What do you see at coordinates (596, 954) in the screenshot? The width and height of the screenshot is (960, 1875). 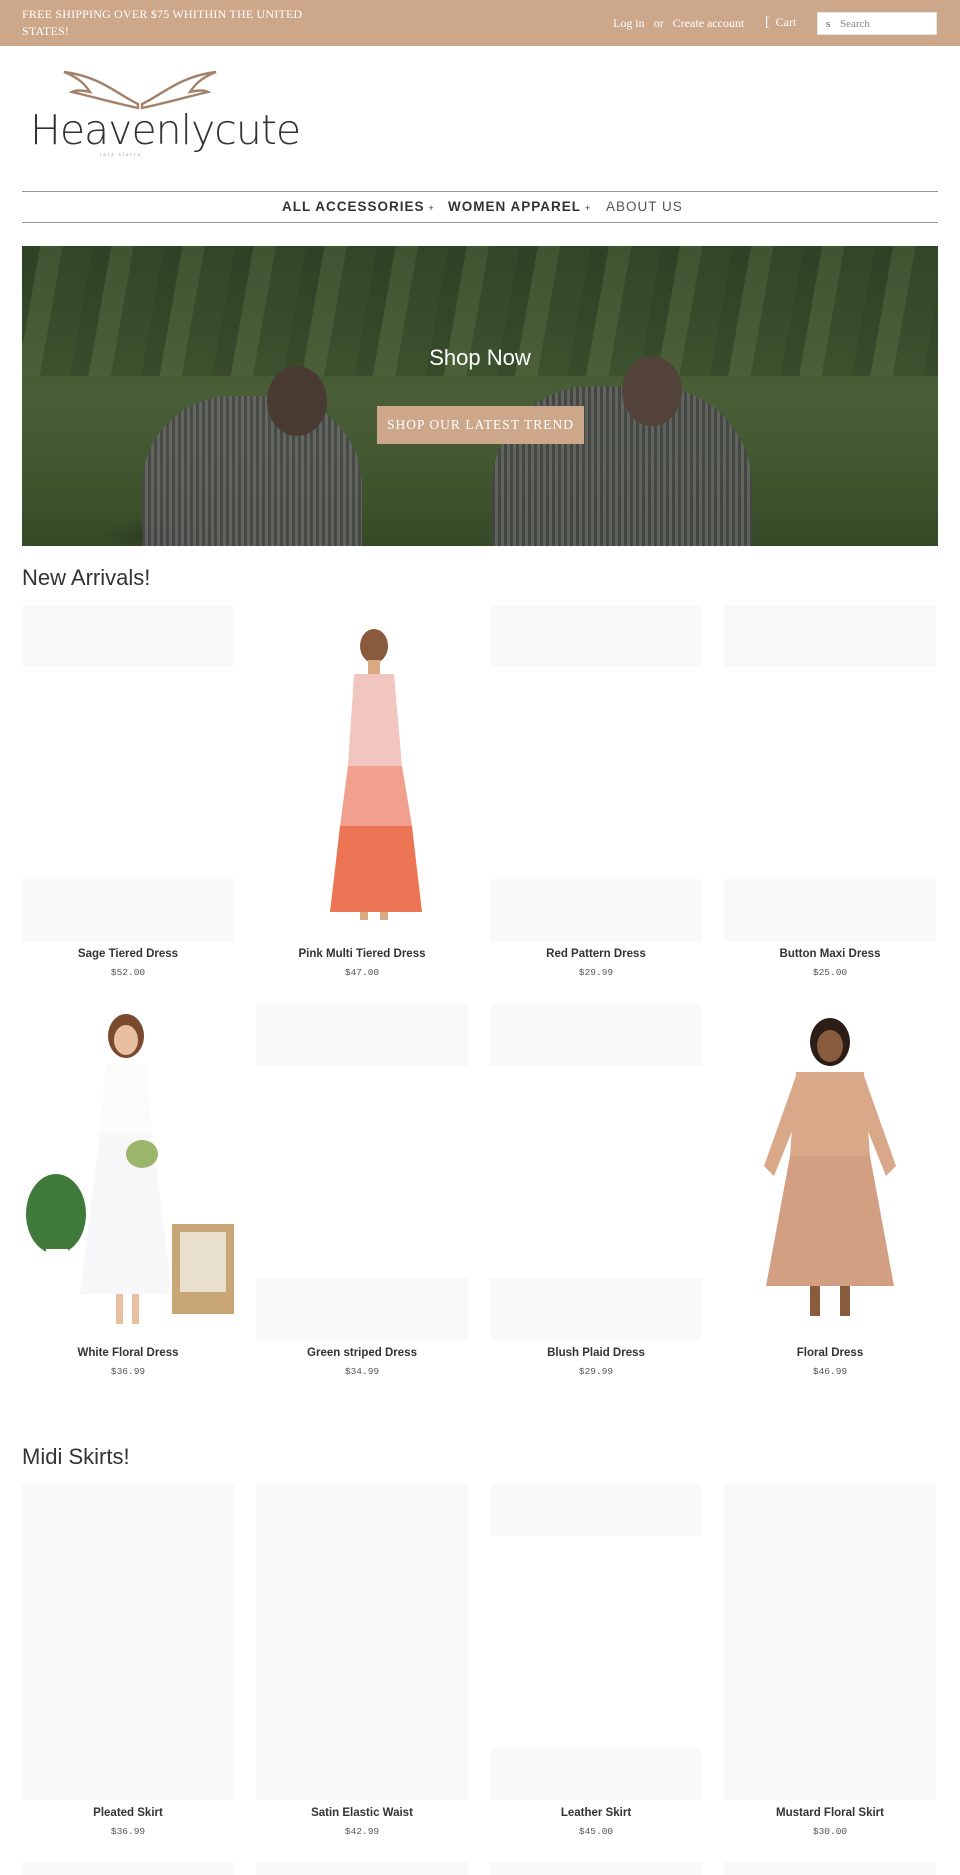 I see `product-name: Red Pattern Dress` at bounding box center [596, 954].